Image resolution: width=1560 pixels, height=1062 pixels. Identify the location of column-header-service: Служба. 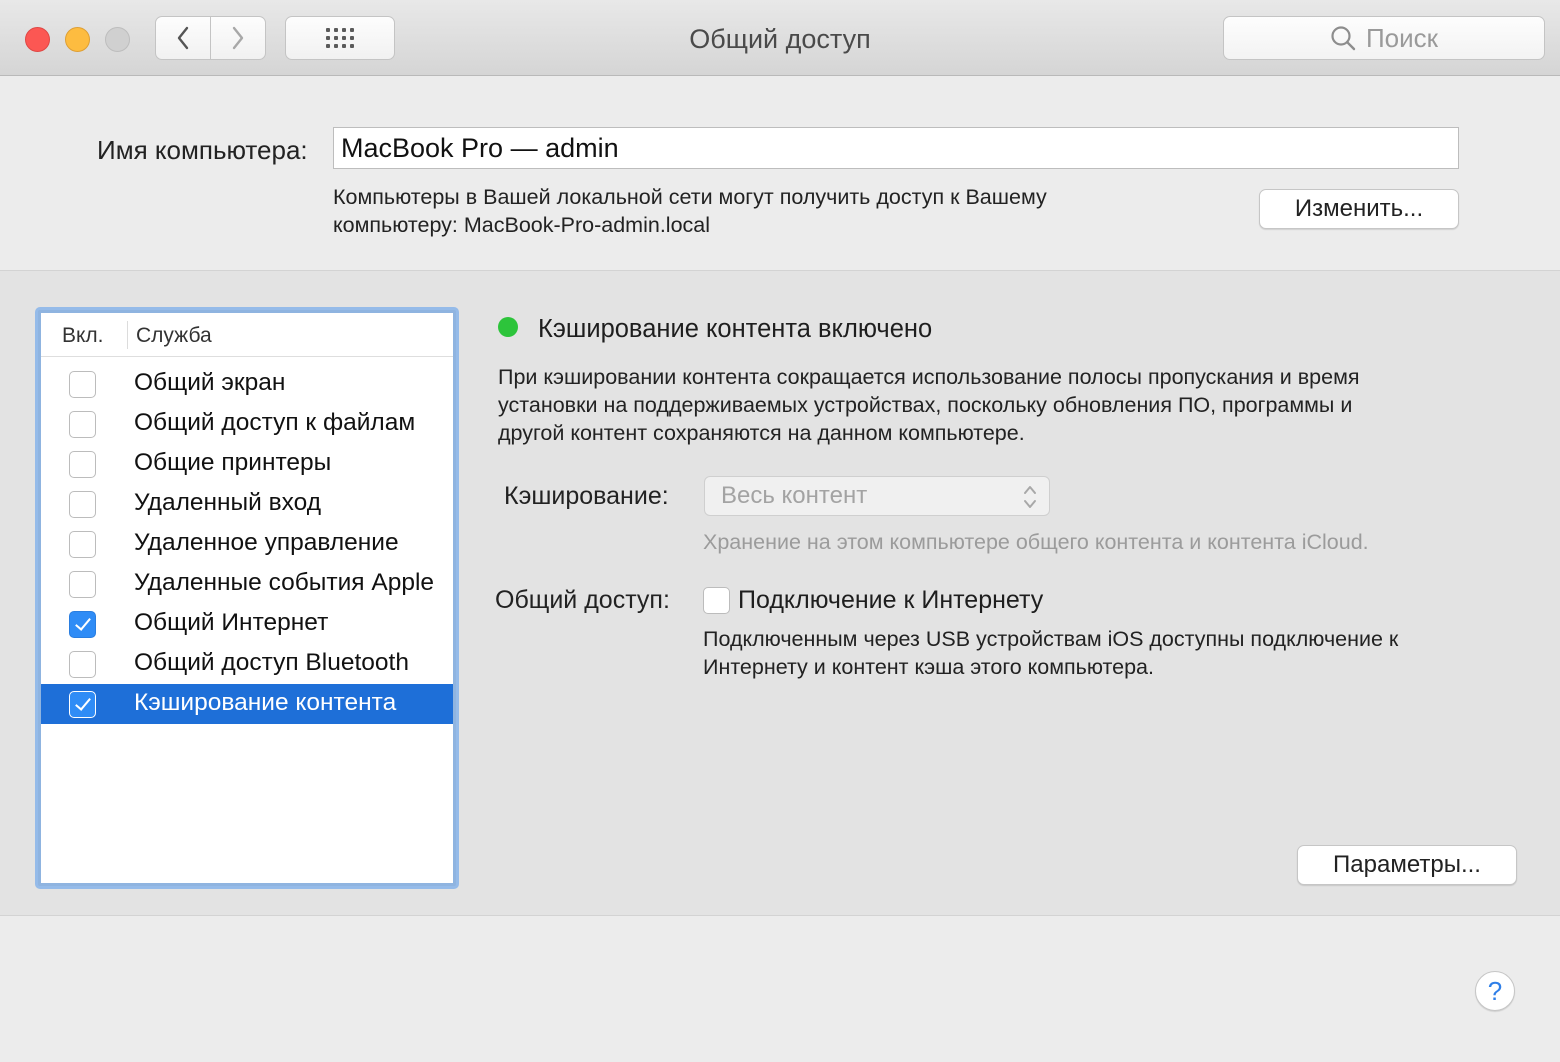
(174, 336).